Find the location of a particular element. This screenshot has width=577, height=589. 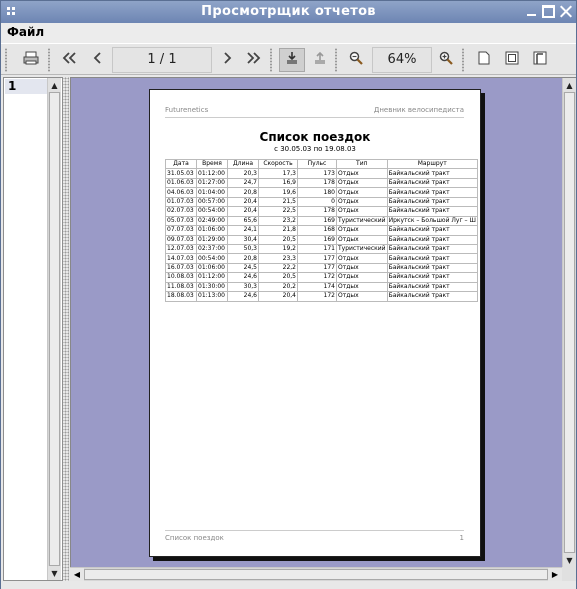

fit-page-button is located at coordinates (512, 60).